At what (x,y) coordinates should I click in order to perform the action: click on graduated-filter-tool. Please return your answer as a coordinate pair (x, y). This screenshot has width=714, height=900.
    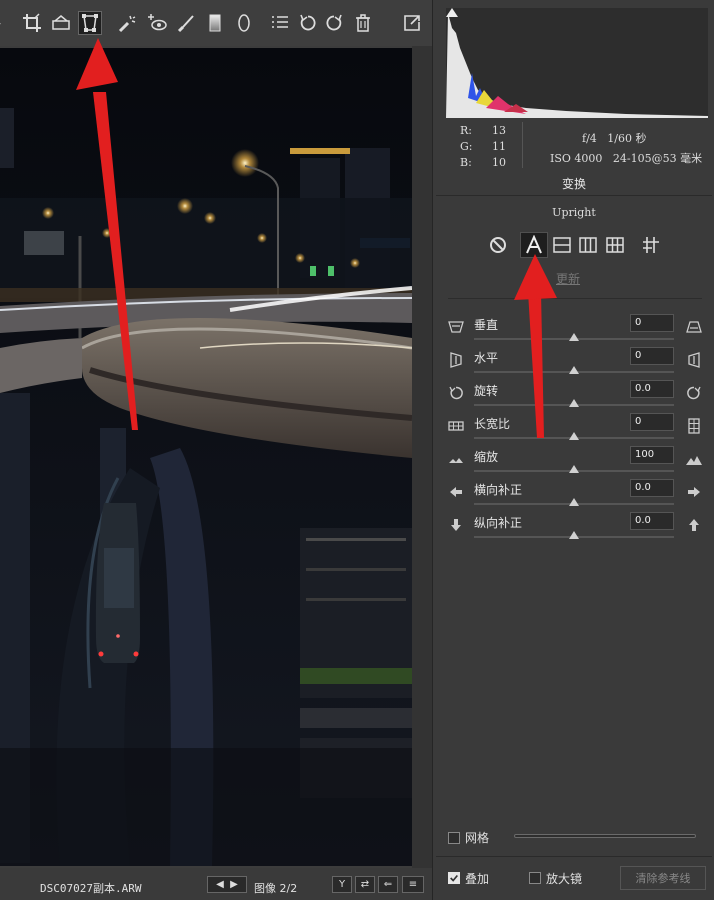
    Looking at the image, I should click on (215, 23).